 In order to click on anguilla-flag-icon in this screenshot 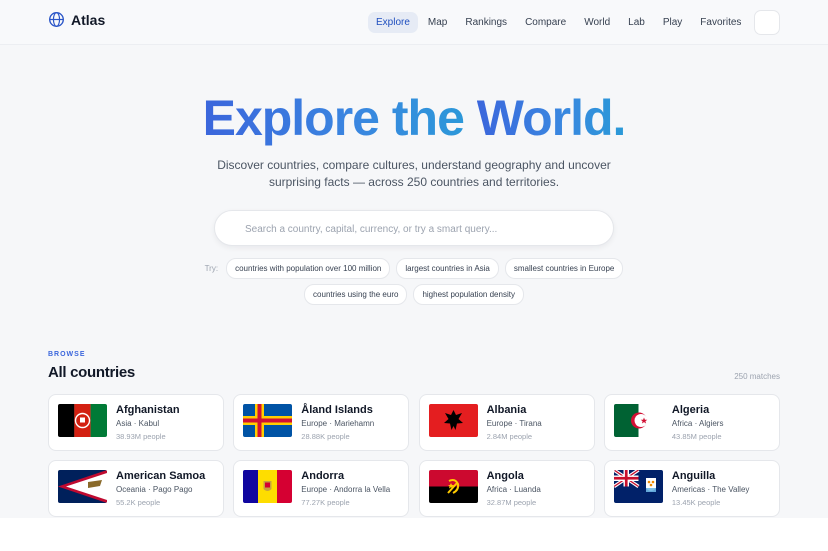, I will do `click(638, 486)`.